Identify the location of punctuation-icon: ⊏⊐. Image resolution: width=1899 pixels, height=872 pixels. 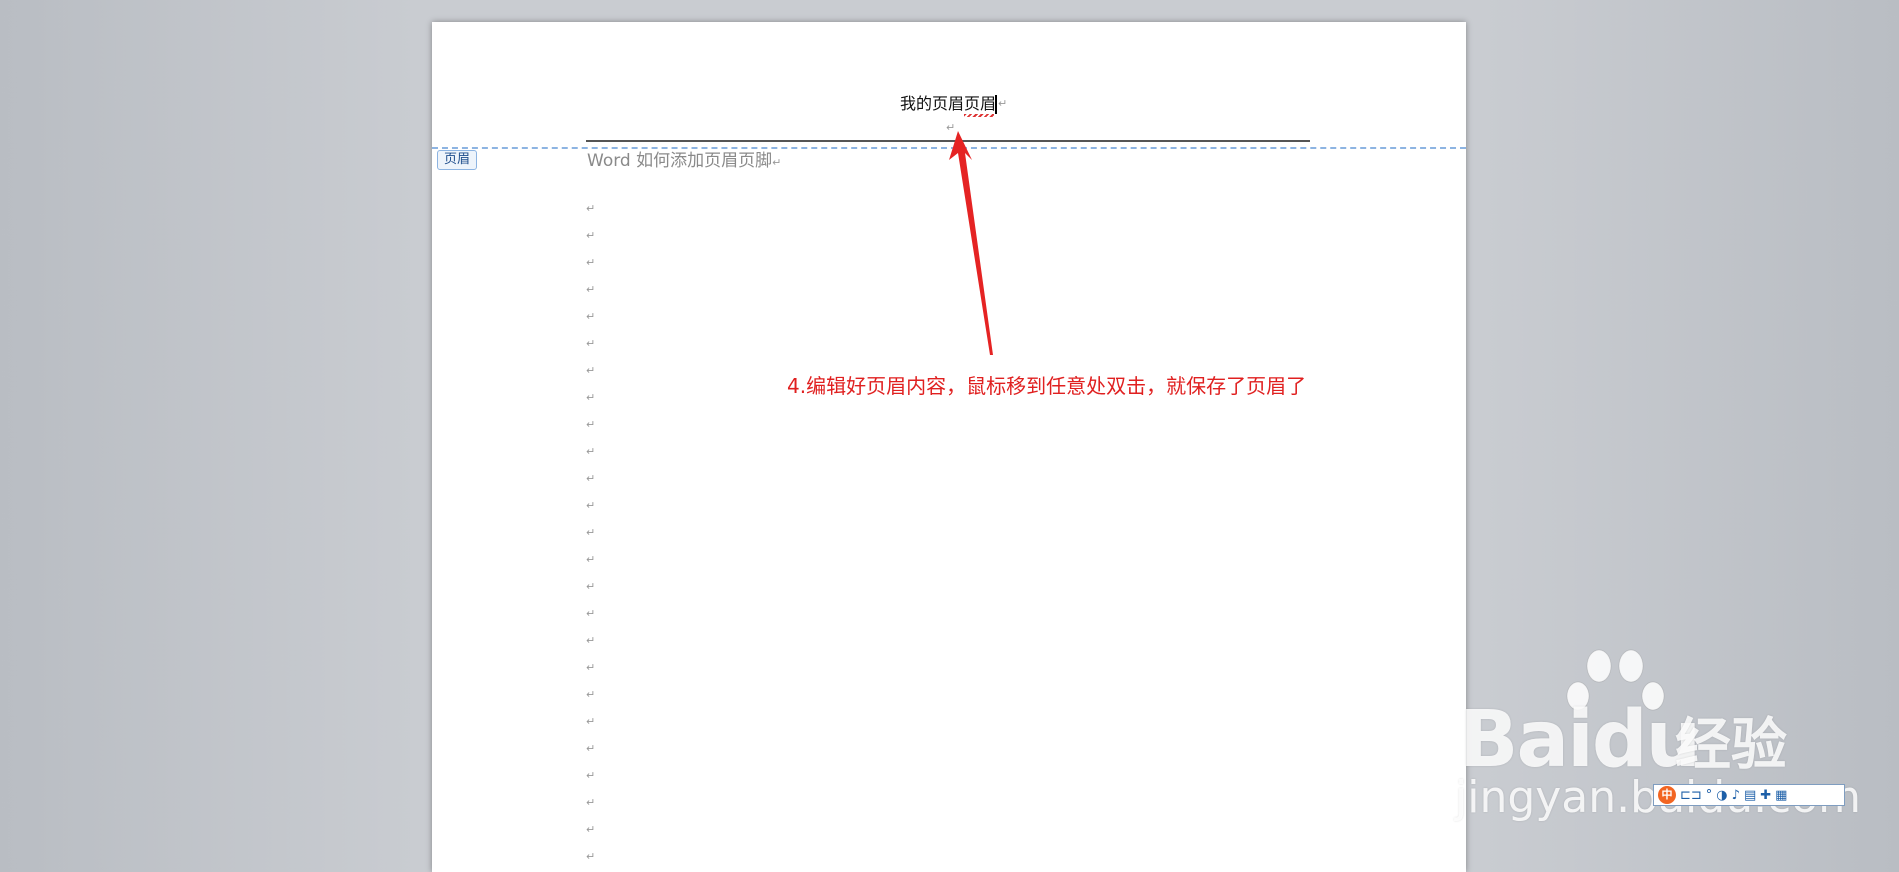
(1691, 795).